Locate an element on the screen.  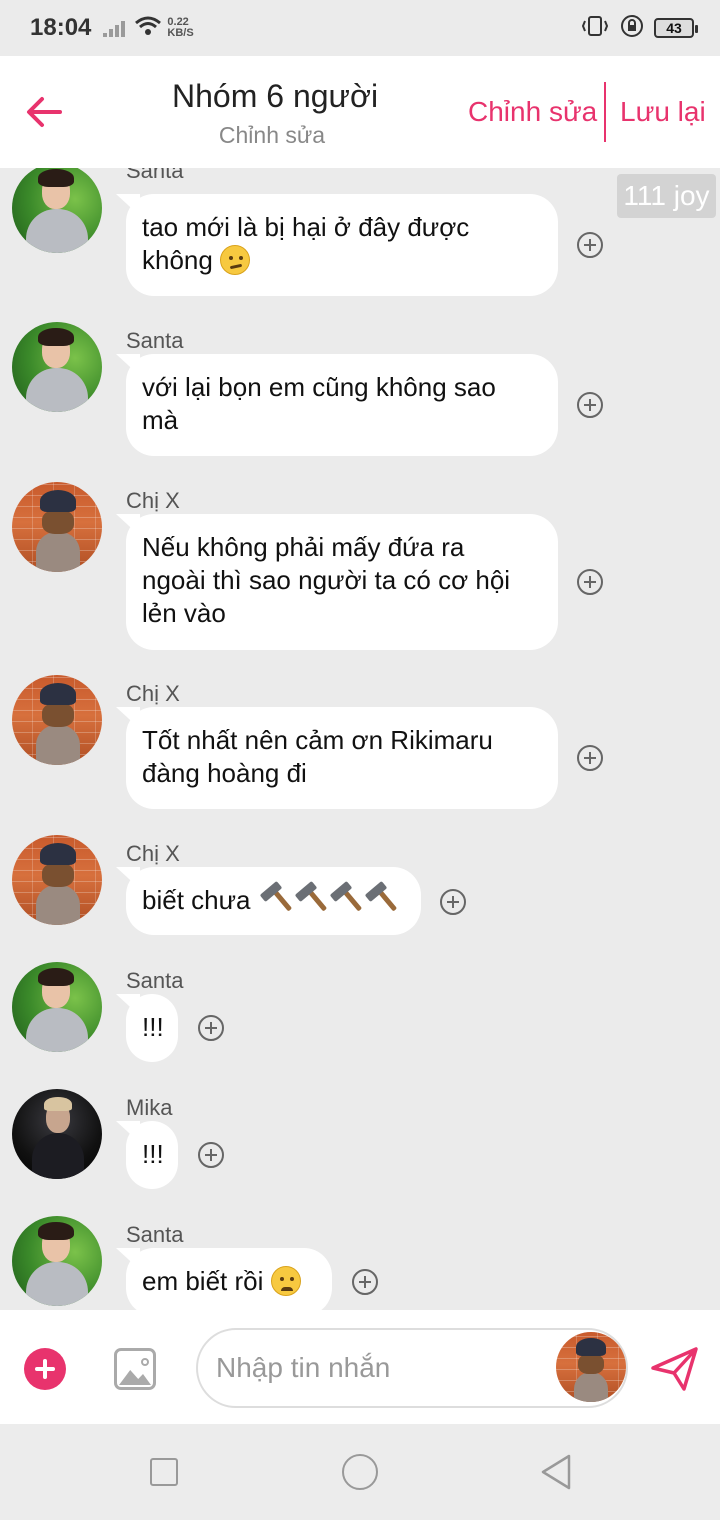
message-input-placeholder: Nhập tin nhắn is located at coordinates (303, 1367).